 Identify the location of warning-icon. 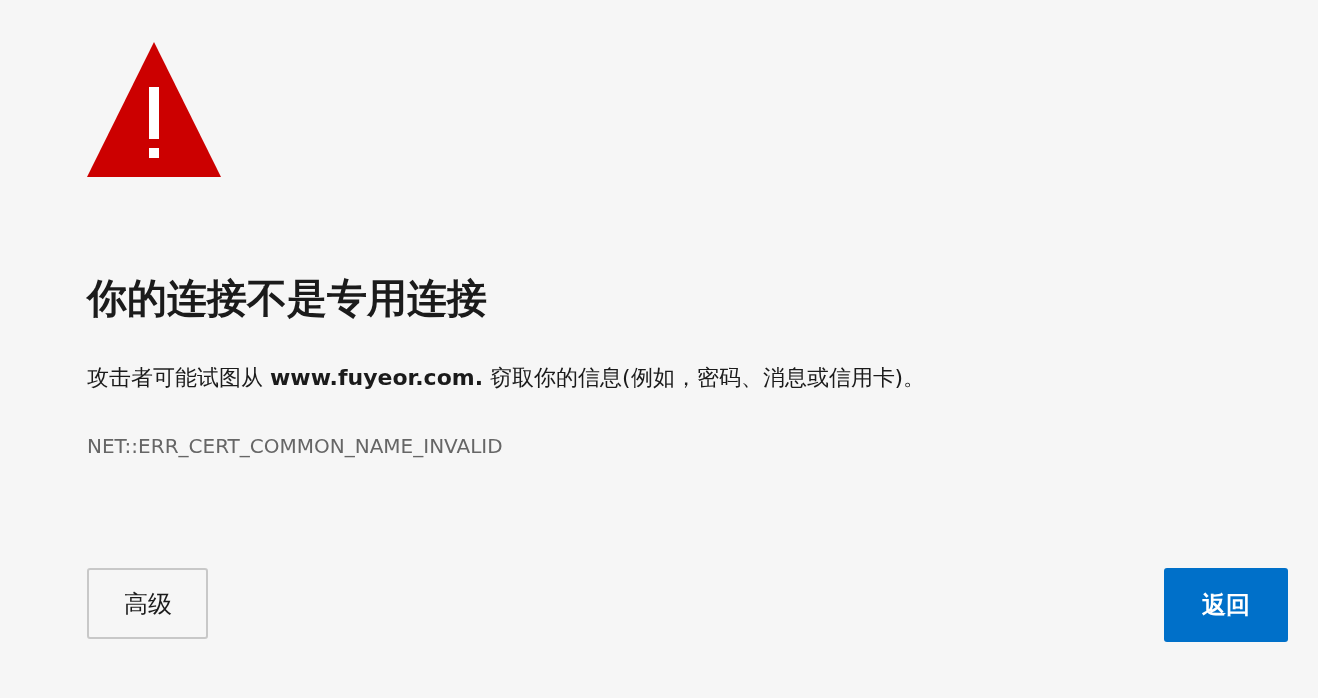
(154, 109).